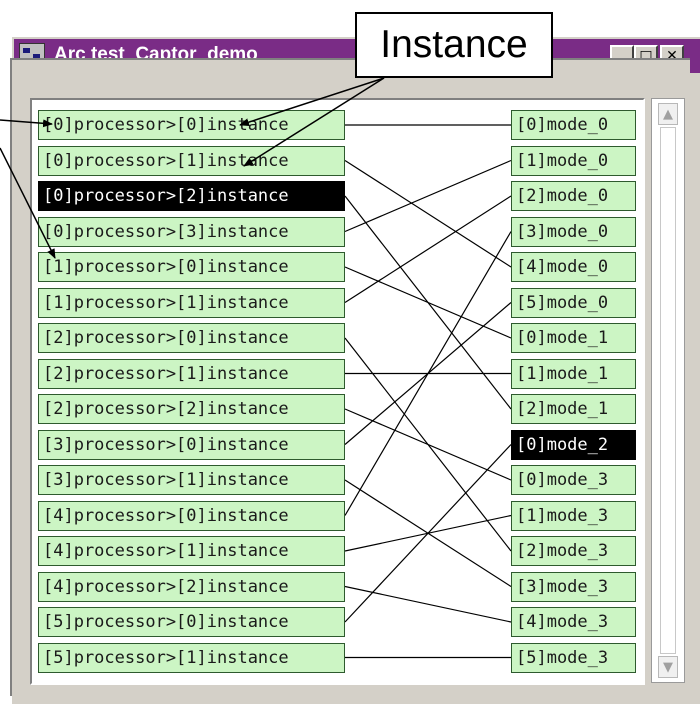 The height and width of the screenshot is (704, 700). I want to click on left-list-item: [1]processor>[1]instance, so click(191, 302).